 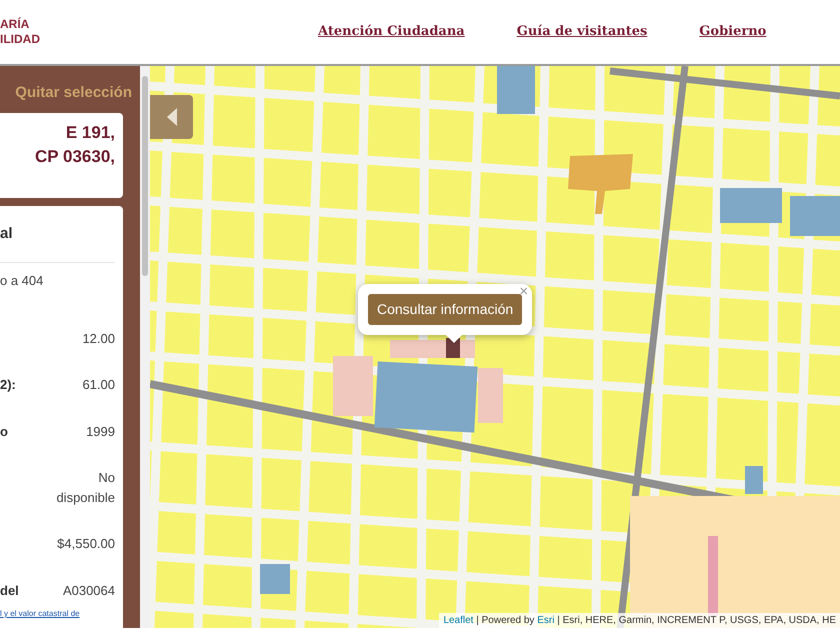 What do you see at coordinates (4, 431) in the screenshot?
I see `field-label: o` at bounding box center [4, 431].